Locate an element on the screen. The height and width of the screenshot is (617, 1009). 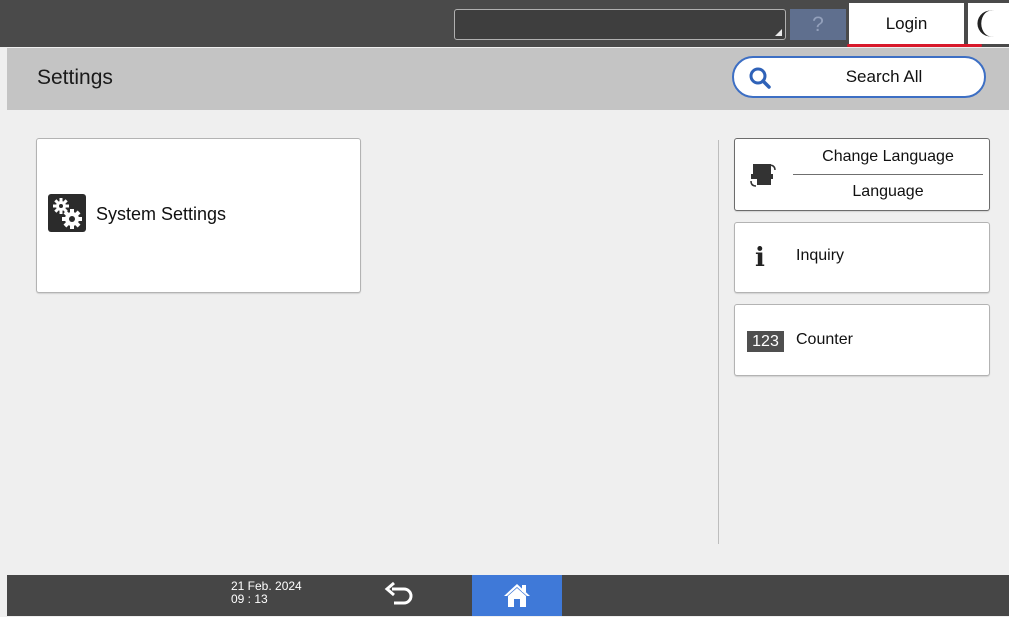
language-separator is located at coordinates (888, 174).